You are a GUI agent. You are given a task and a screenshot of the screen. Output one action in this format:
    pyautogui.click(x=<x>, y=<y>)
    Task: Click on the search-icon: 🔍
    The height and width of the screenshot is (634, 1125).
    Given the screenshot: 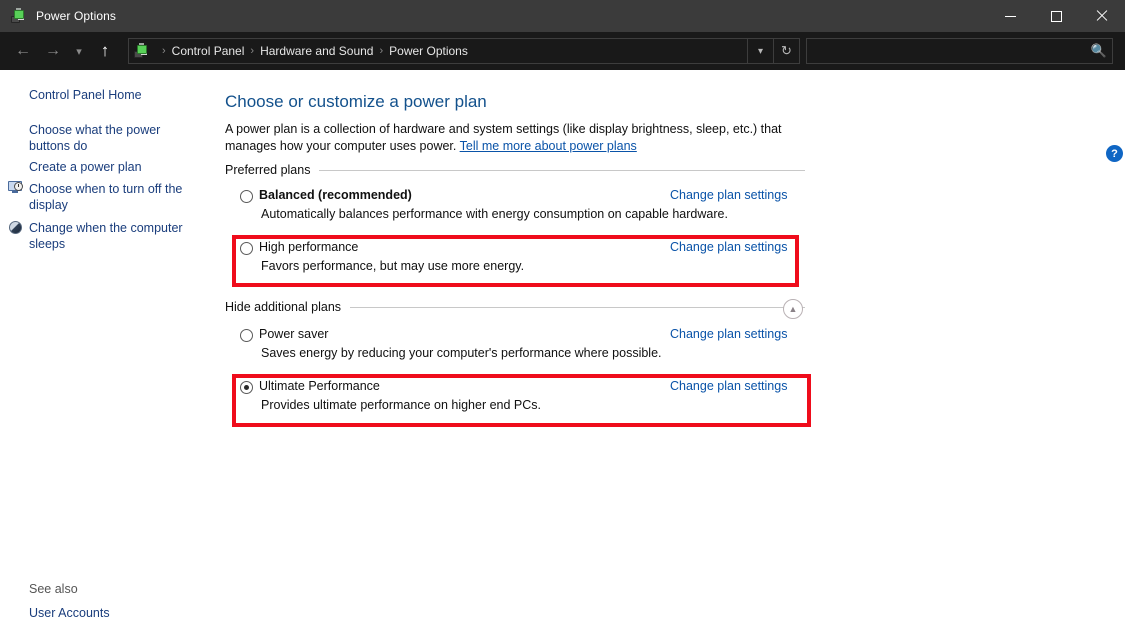 What is the action you would take?
    pyautogui.click(x=1099, y=51)
    